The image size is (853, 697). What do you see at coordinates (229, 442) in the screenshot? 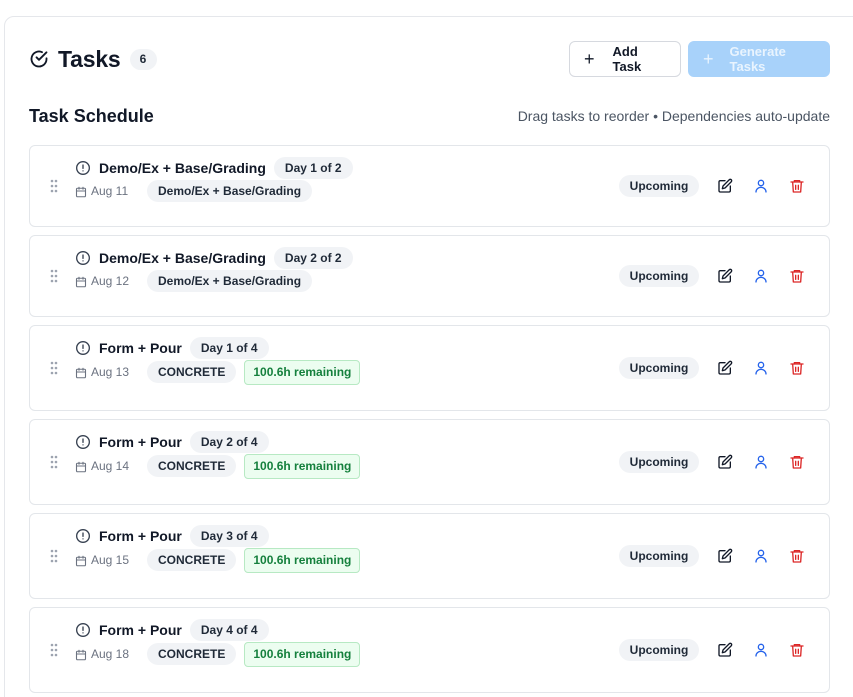
I see `day-badge: Day 2 of 4` at bounding box center [229, 442].